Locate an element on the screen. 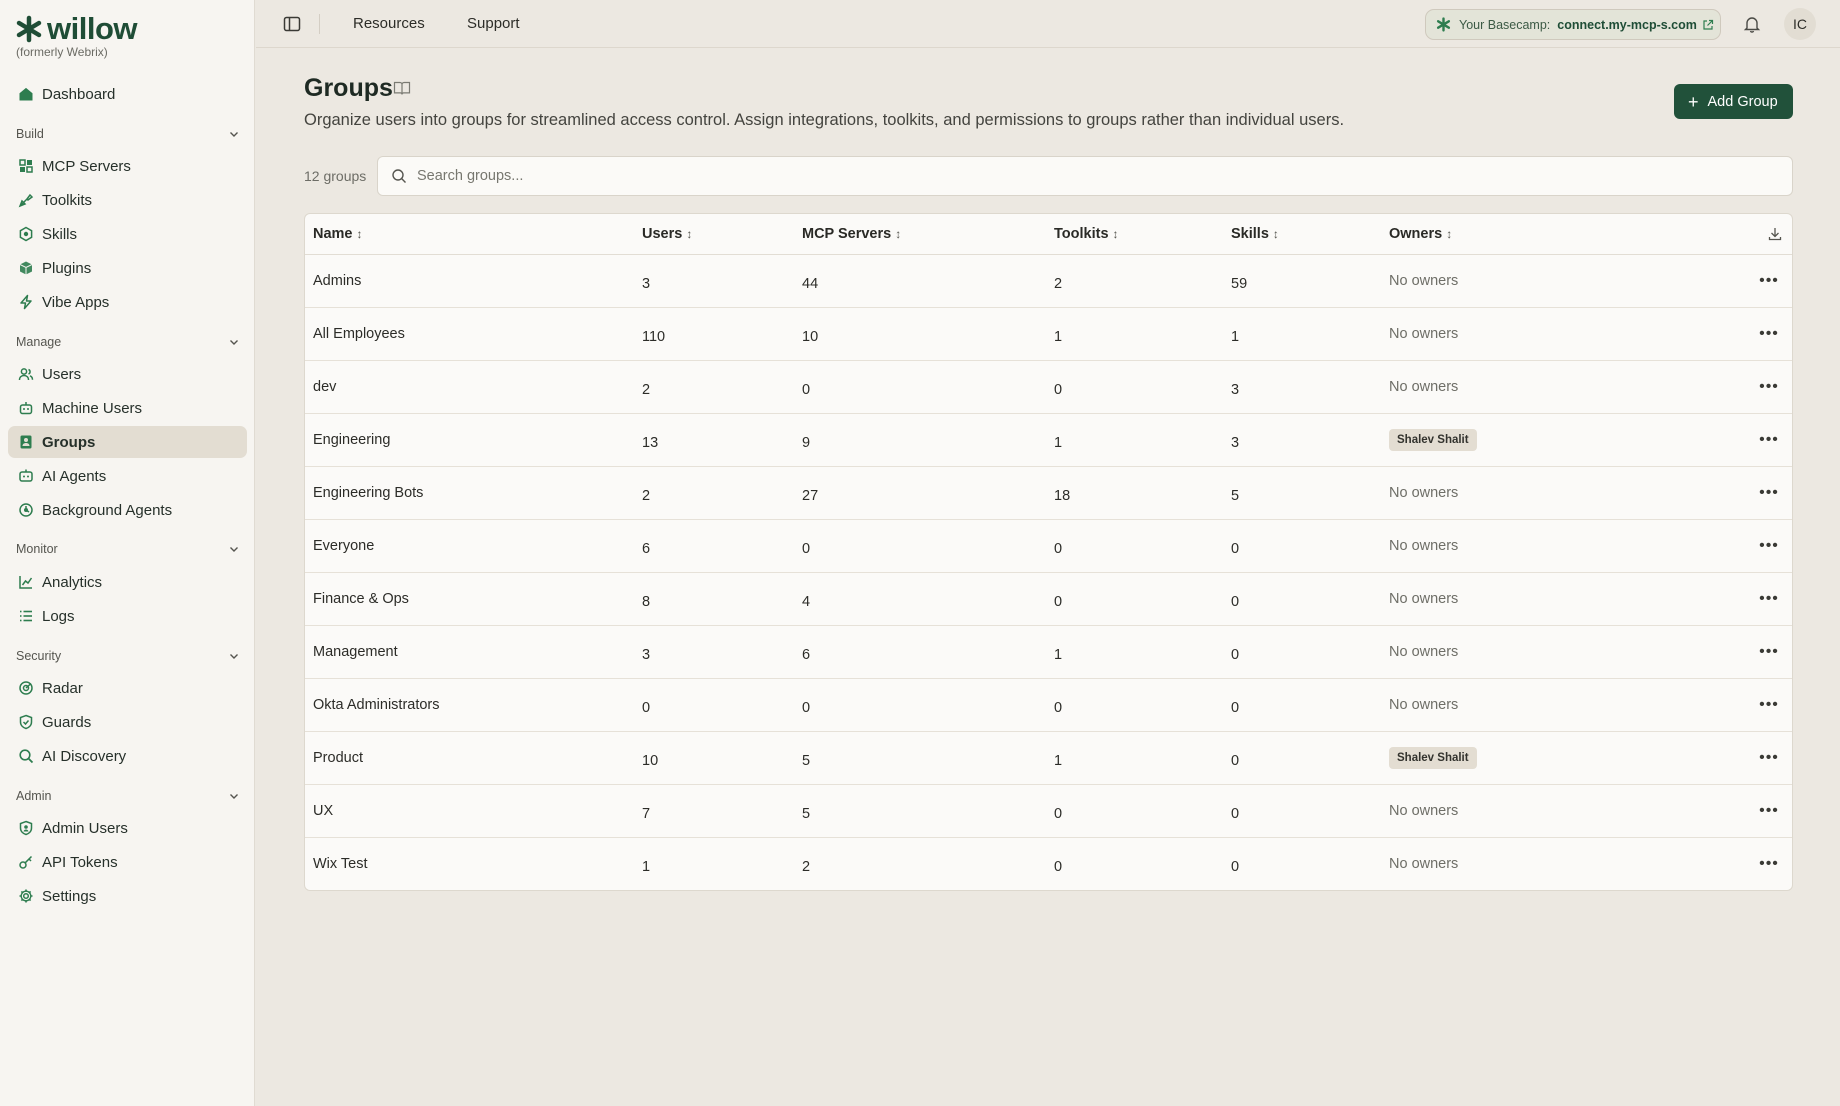 The image size is (1840, 1106). sidebar-item-settings: Settings is located at coordinates (127, 896).